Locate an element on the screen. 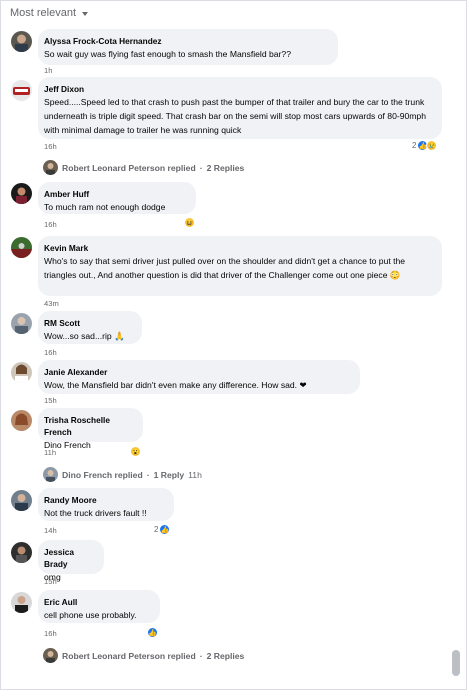  comment-author: Jeff Dixon is located at coordinates (239, 89).